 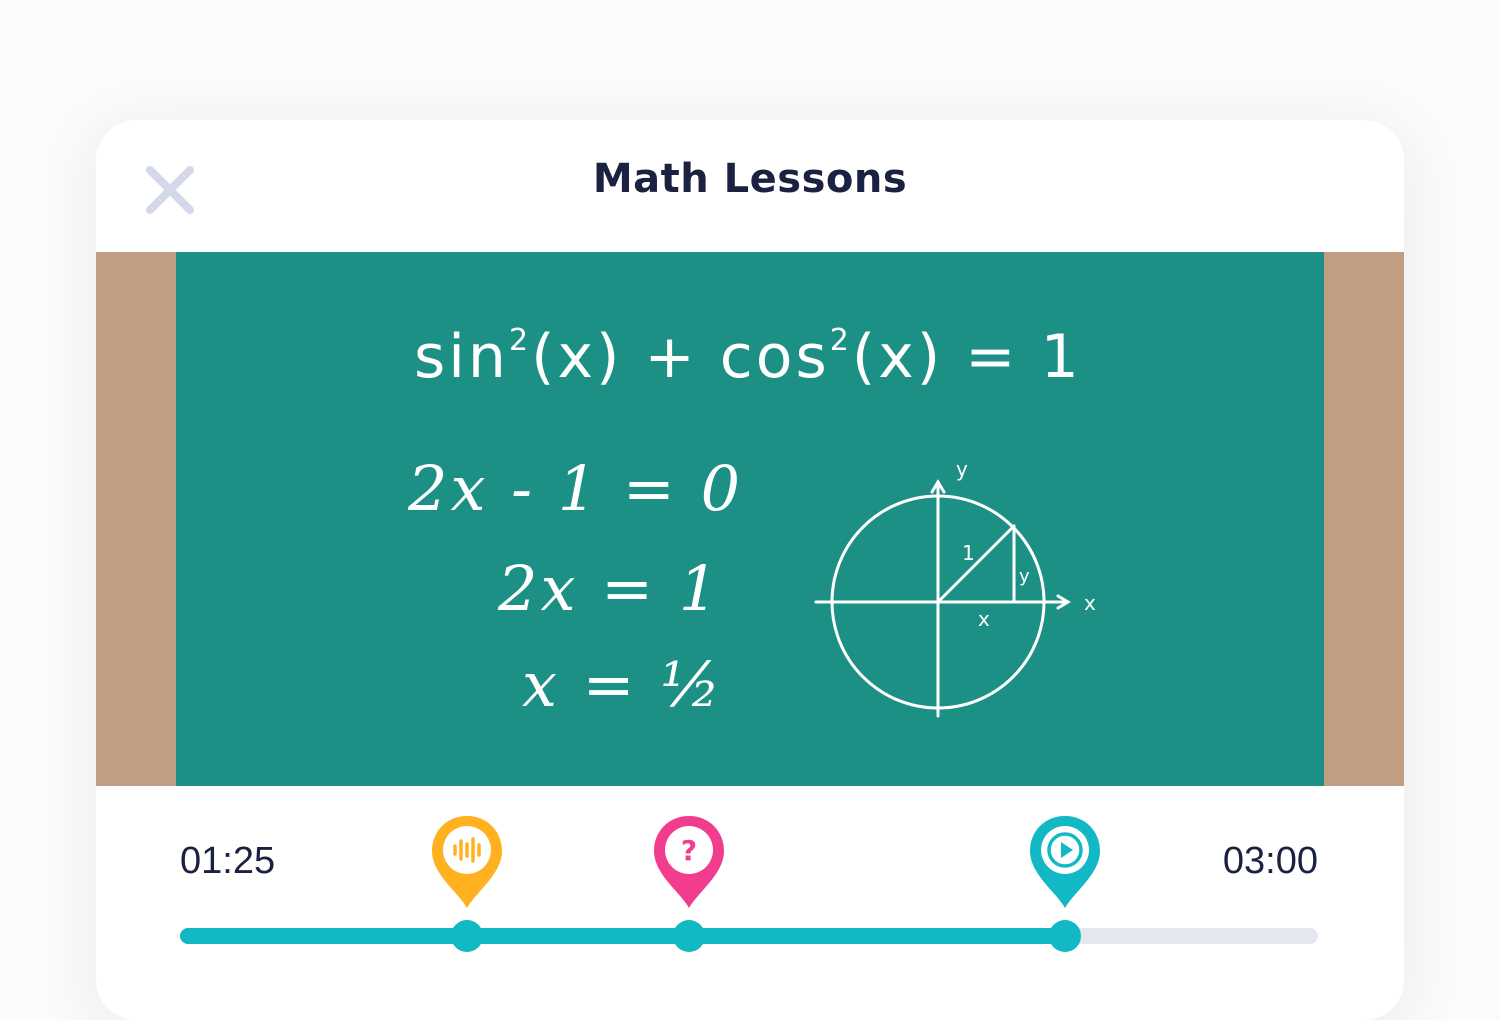 What do you see at coordinates (962, 469) in the screenshot?
I see `y-axis-label: y` at bounding box center [962, 469].